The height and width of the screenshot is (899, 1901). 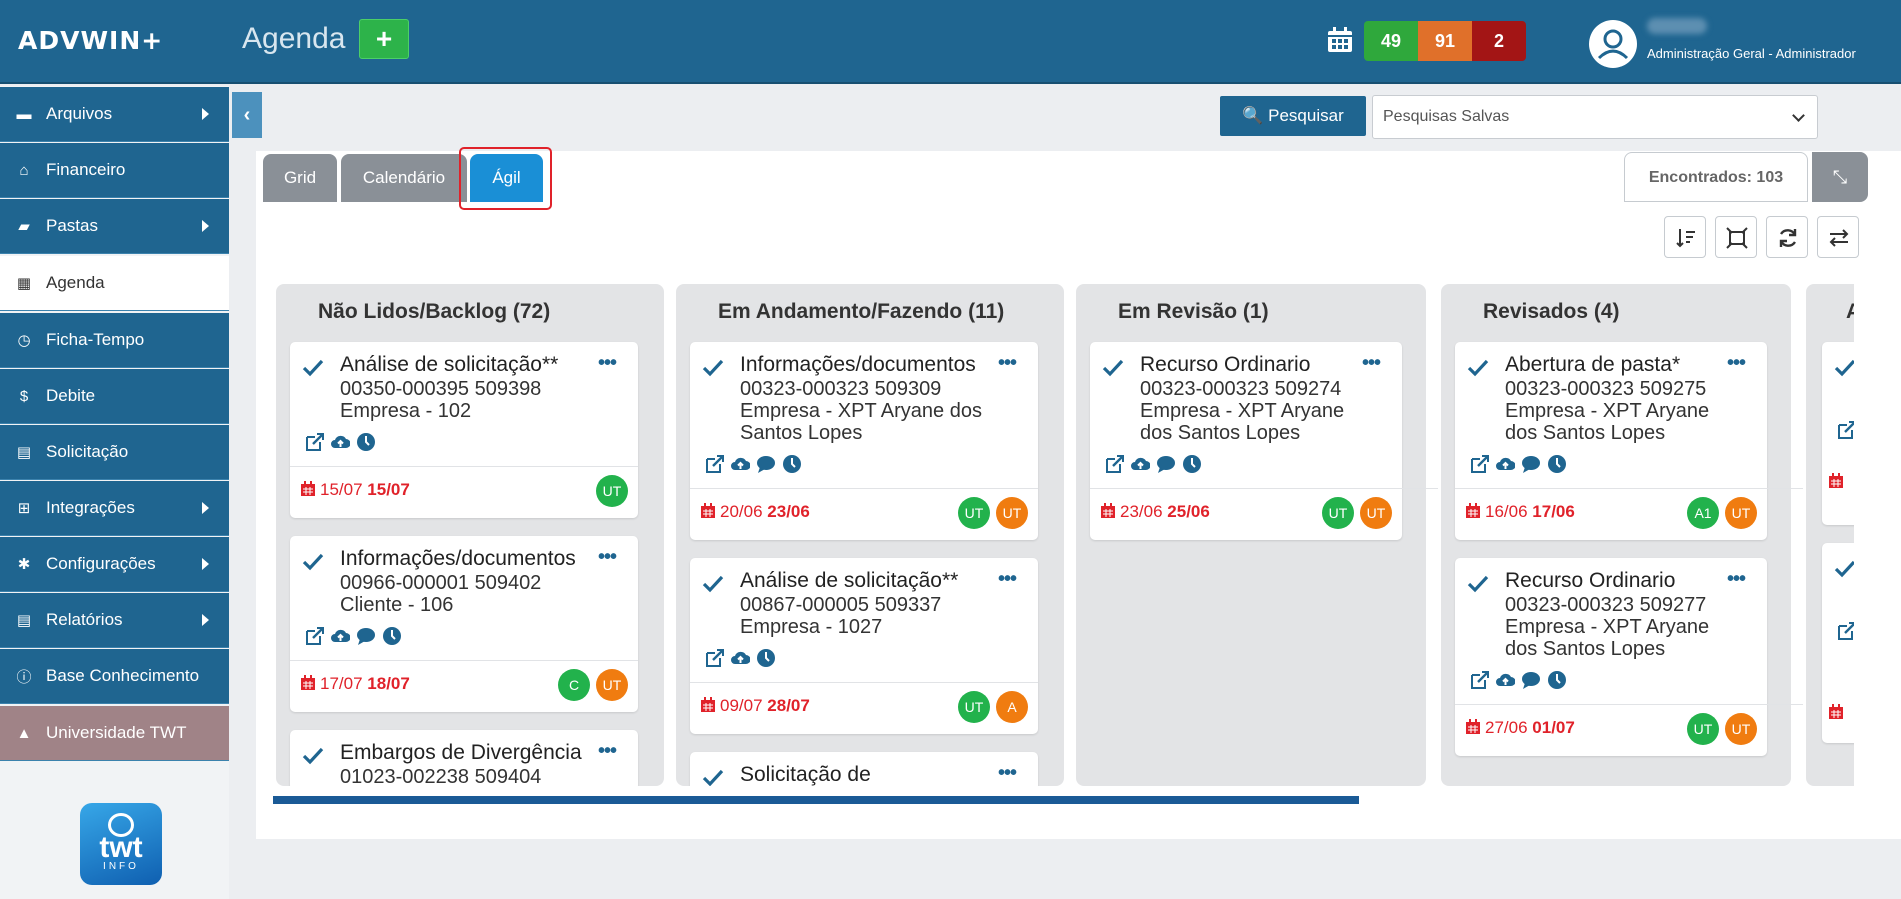 I want to click on collapse-sidebar-button: ‹, so click(x=247, y=115).